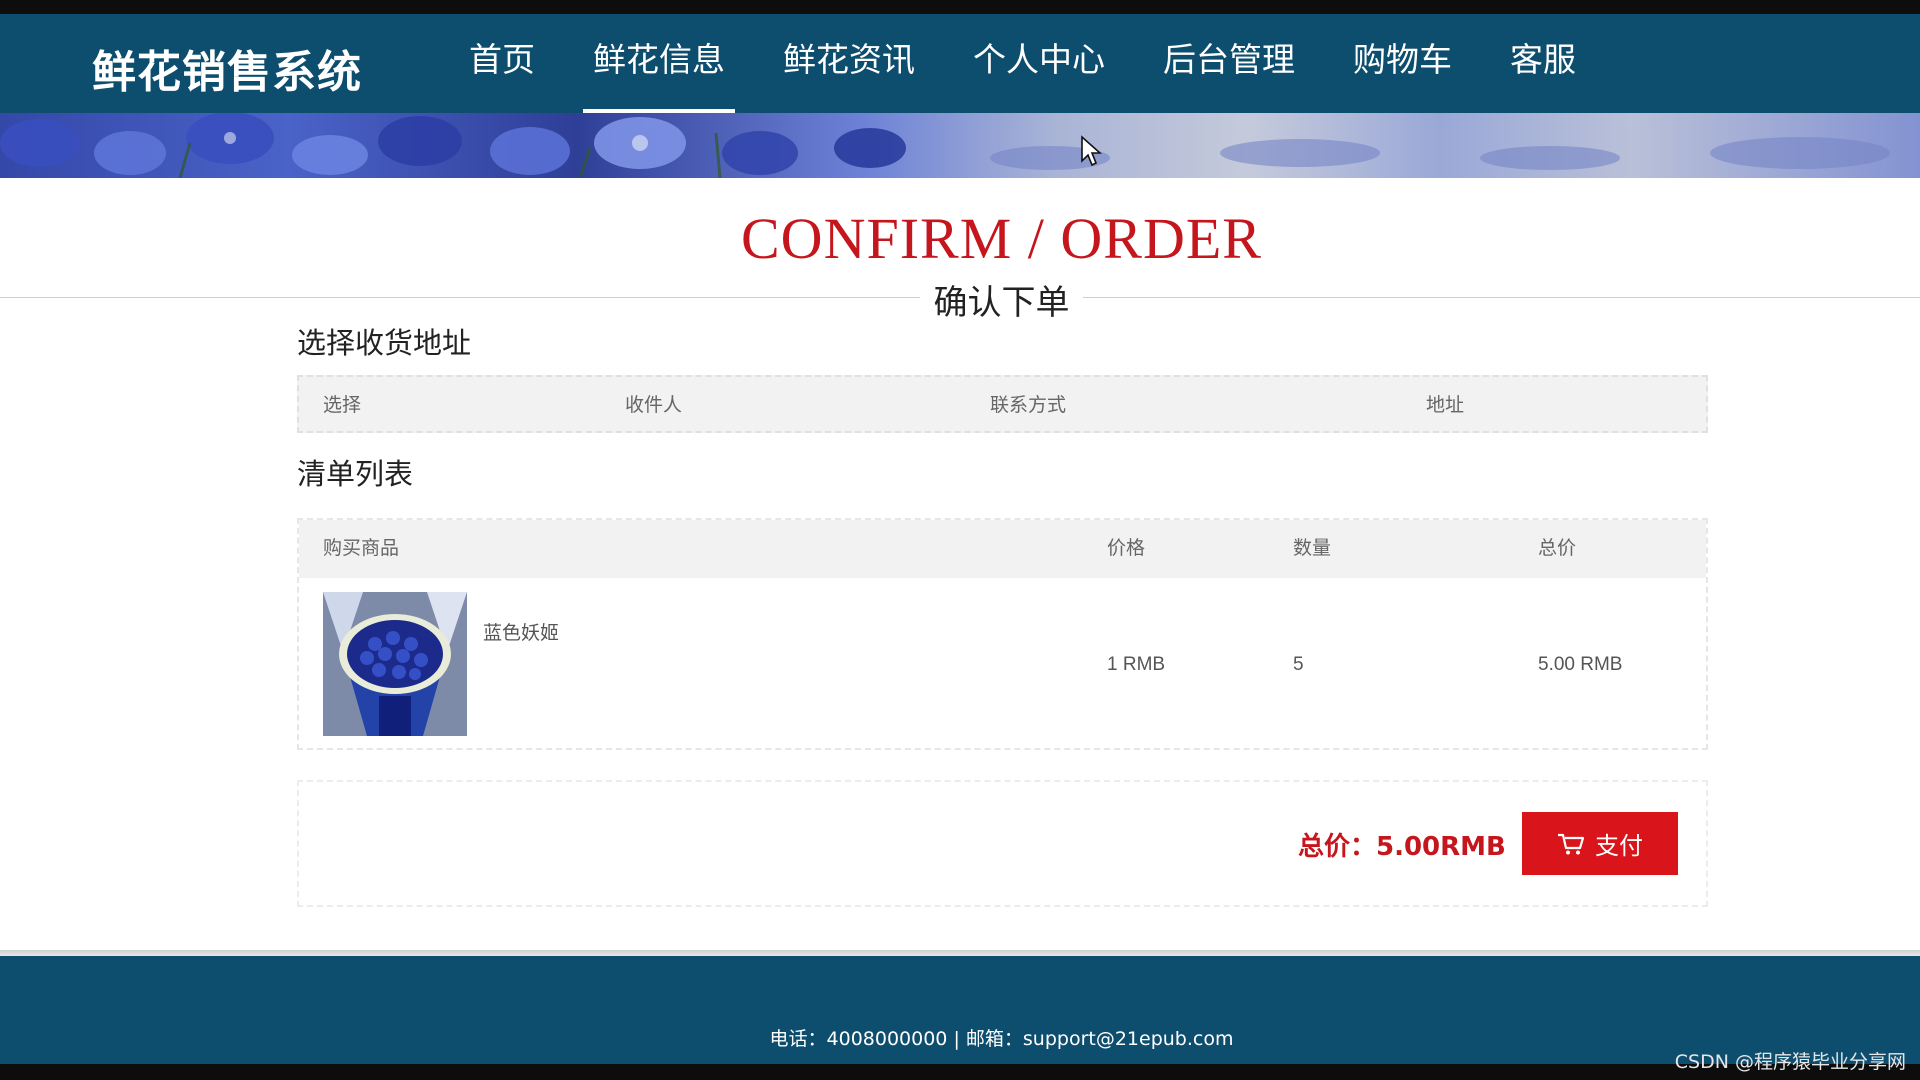  I want to click on nav-item-personal-center: 个人中心, so click(1039, 63).